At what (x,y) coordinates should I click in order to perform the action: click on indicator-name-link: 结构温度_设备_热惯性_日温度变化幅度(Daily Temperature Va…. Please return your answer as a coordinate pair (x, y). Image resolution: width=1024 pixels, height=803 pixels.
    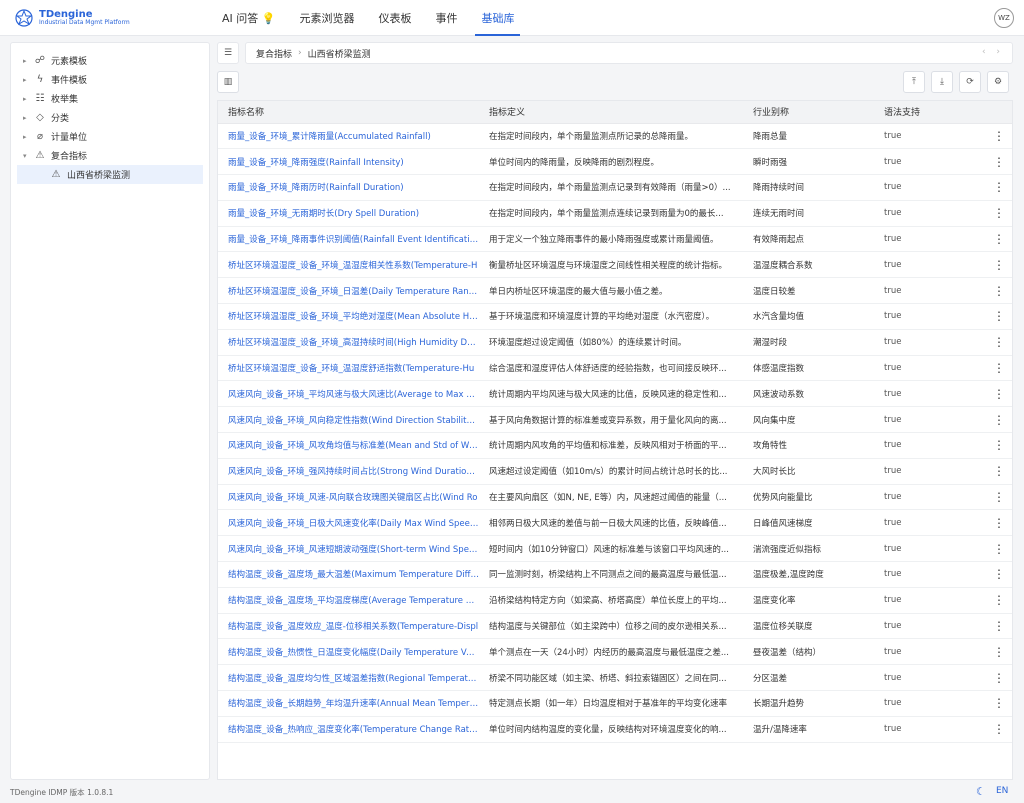
    Looking at the image, I should click on (348, 652).